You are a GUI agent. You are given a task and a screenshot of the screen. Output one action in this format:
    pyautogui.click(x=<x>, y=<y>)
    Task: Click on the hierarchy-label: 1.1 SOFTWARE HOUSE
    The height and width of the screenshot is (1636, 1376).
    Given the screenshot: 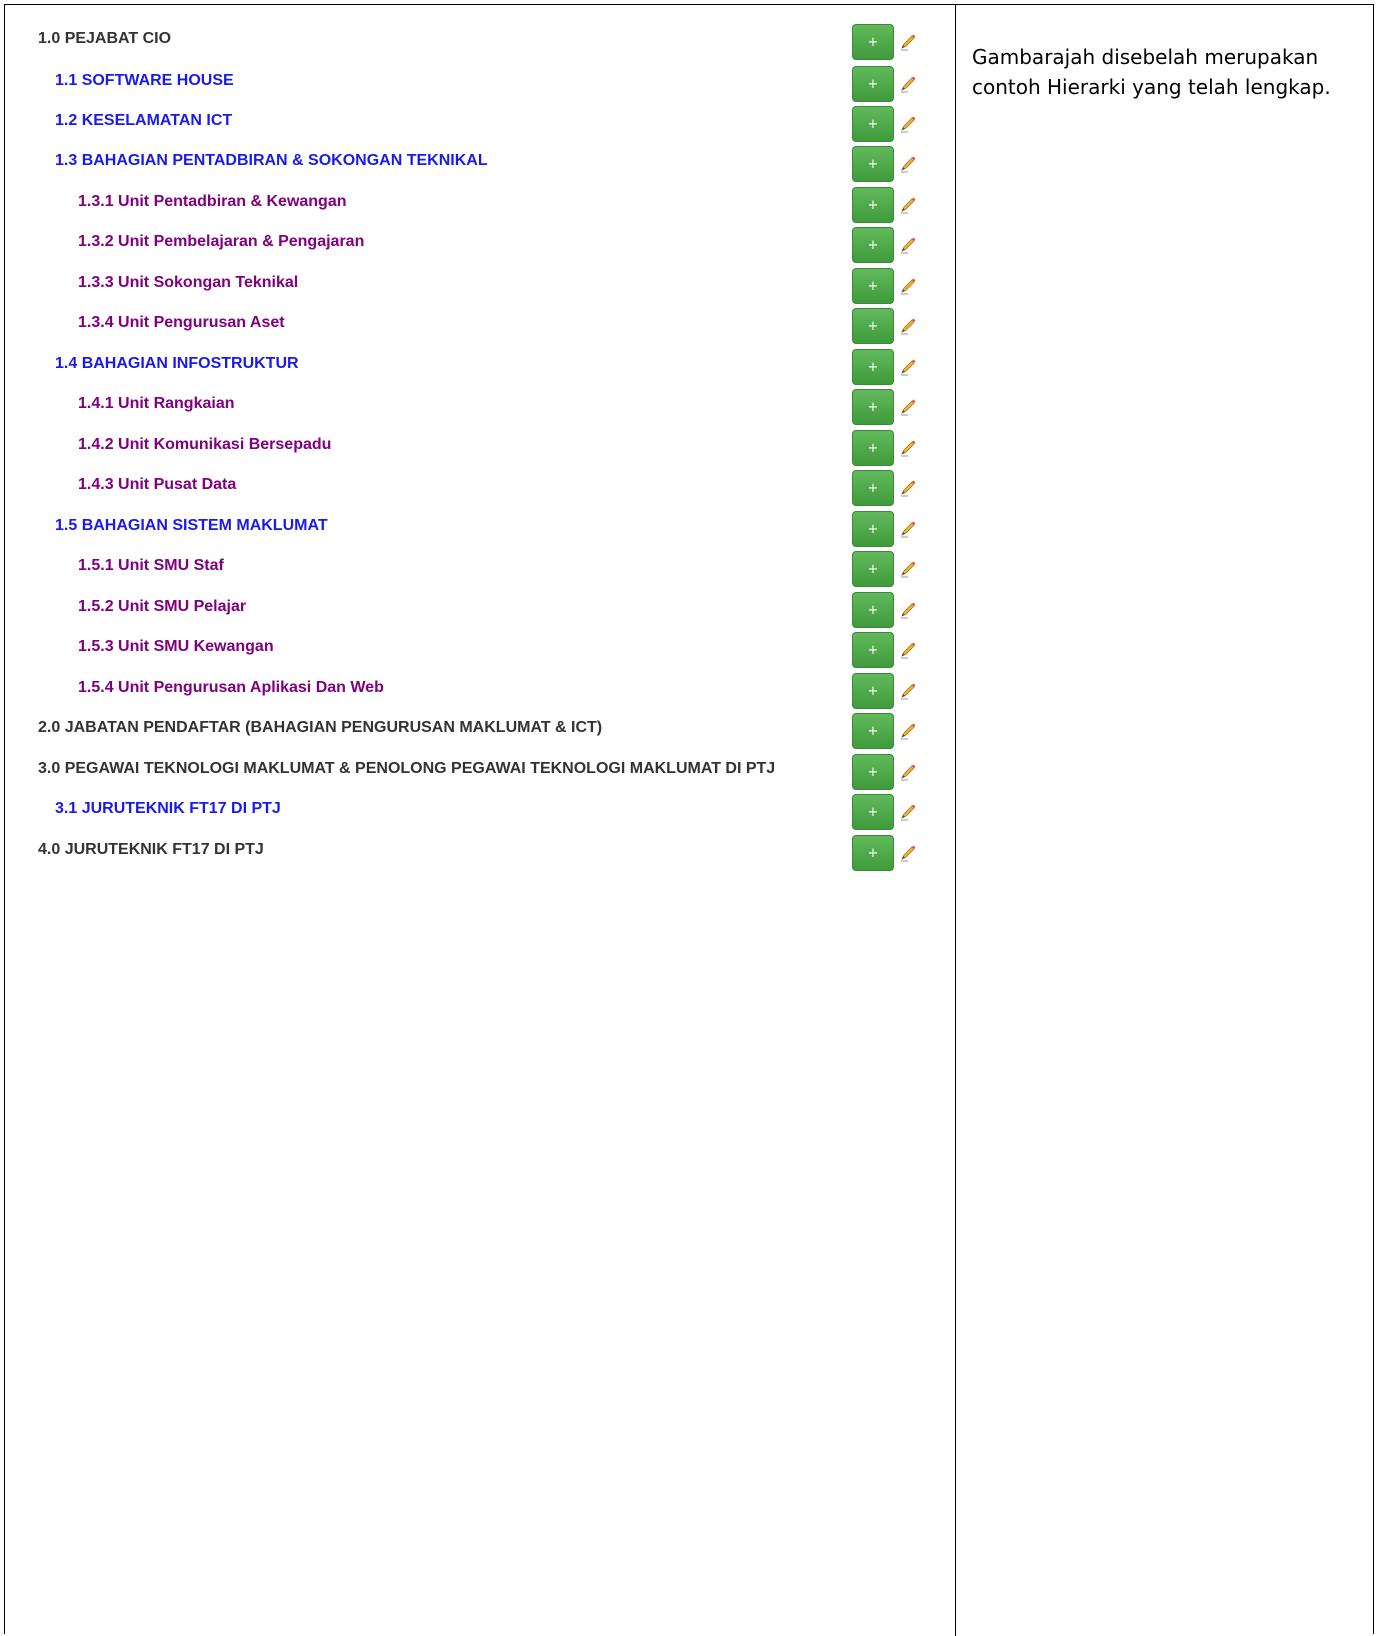 What is the action you would take?
    pyautogui.click(x=144, y=80)
    